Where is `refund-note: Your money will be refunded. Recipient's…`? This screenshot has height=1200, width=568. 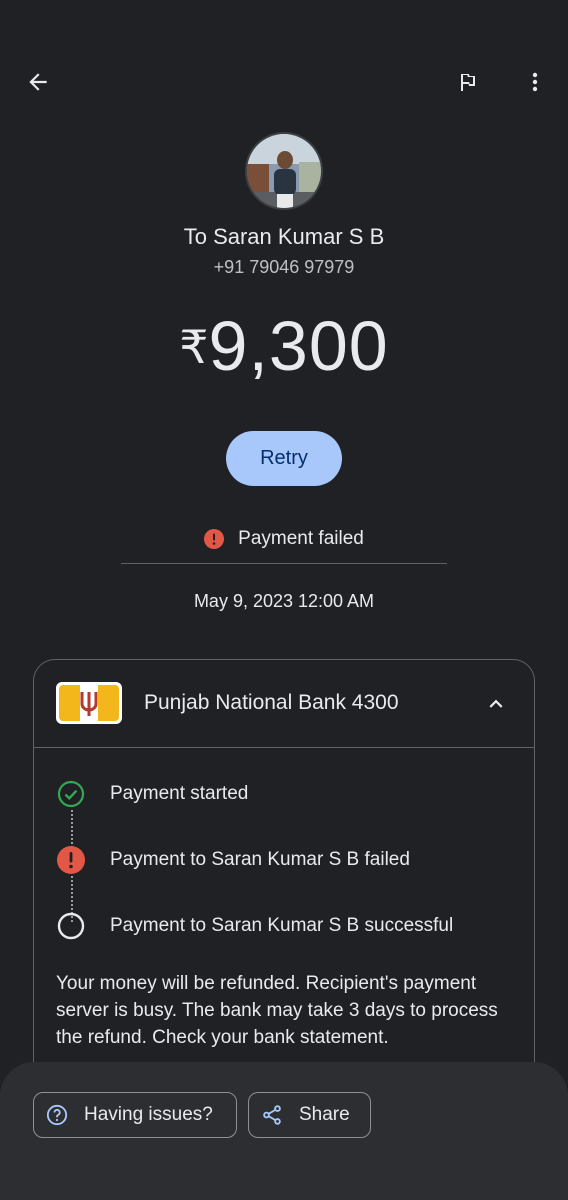
refund-note: Your money will be refunded. Recipient's… is located at coordinates (277, 1010).